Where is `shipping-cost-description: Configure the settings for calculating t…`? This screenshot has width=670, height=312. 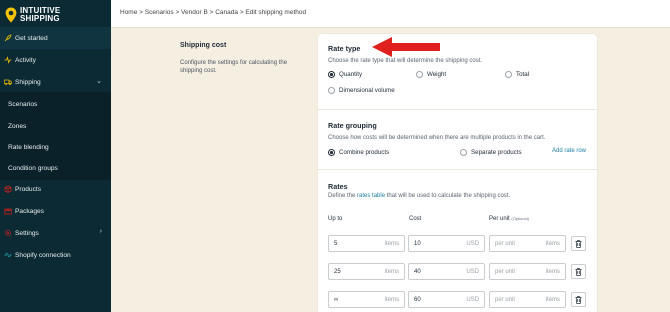
shipping-cost-description: Configure the settings for calculating t… is located at coordinates (234, 67).